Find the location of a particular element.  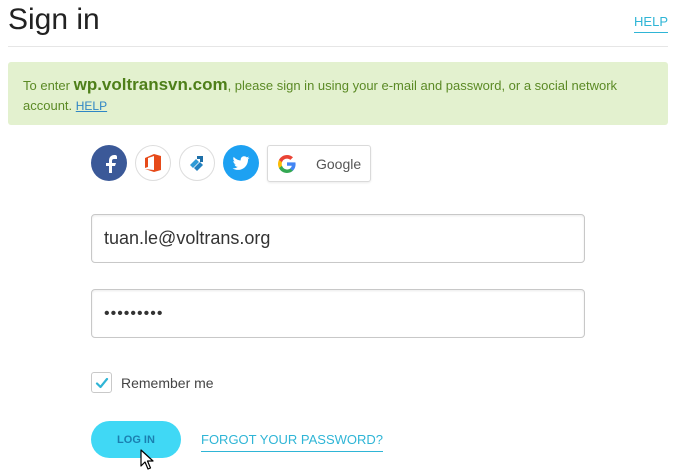

remember-me: Remember me is located at coordinates (152, 382).